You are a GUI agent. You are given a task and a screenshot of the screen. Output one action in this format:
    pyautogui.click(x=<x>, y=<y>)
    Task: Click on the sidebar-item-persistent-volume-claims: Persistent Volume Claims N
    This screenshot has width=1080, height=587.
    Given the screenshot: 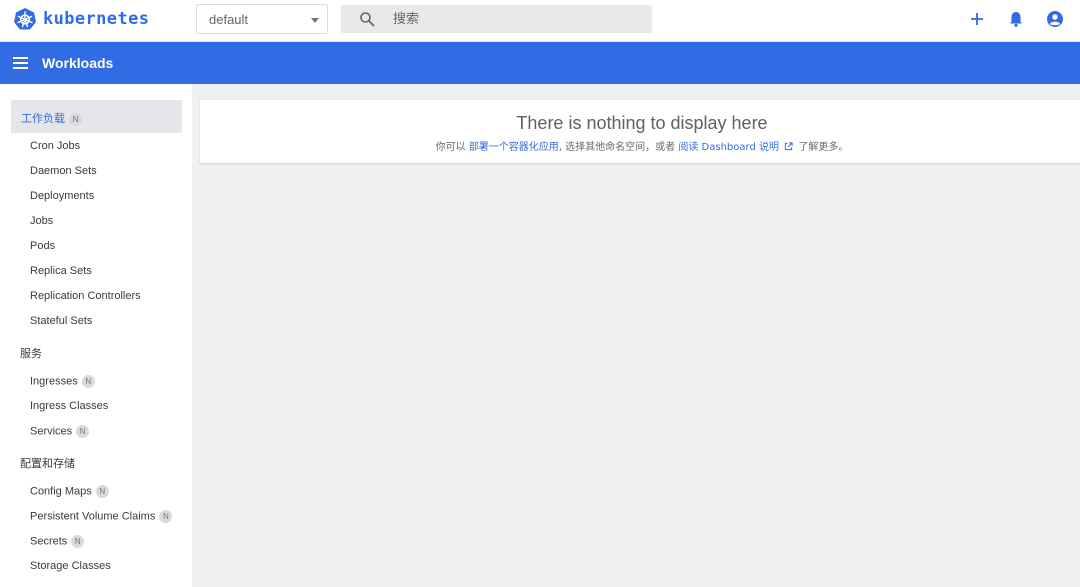 What is the action you would take?
    pyautogui.click(x=101, y=516)
    